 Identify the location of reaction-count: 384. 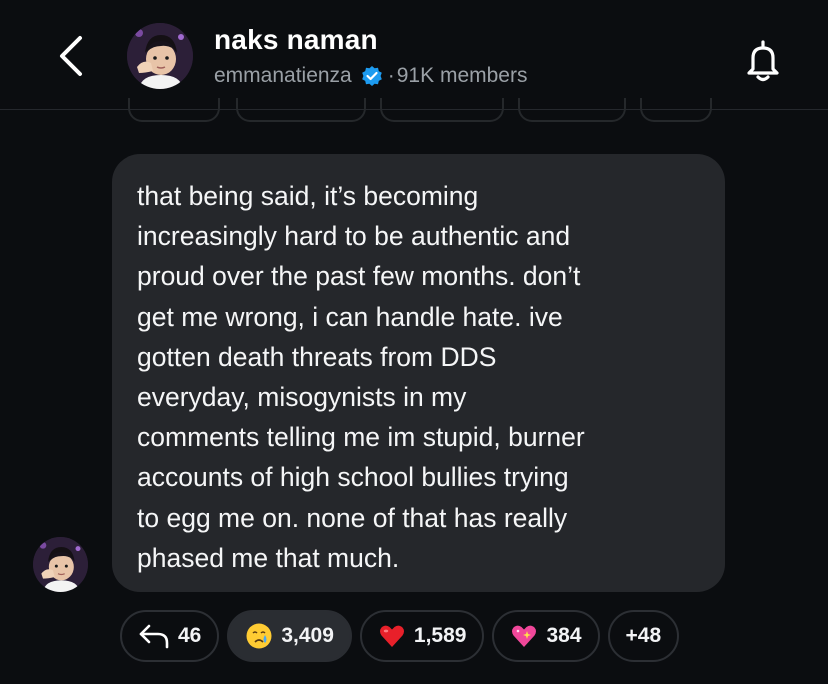
(564, 635).